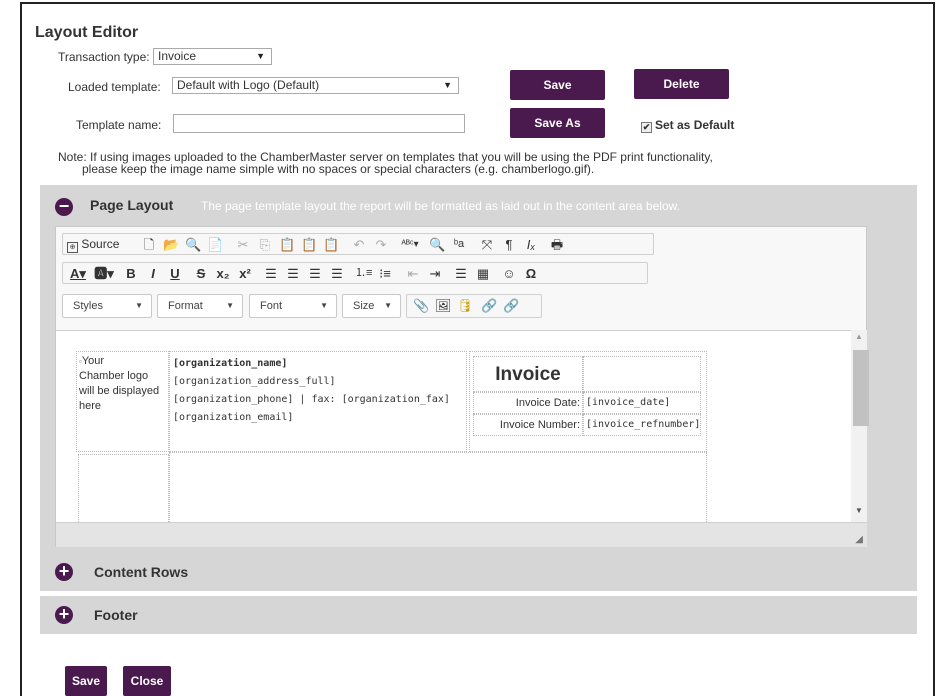 Image resolution: width=939 pixels, height=696 pixels. I want to click on align-left-icon: ☰, so click(271, 273).